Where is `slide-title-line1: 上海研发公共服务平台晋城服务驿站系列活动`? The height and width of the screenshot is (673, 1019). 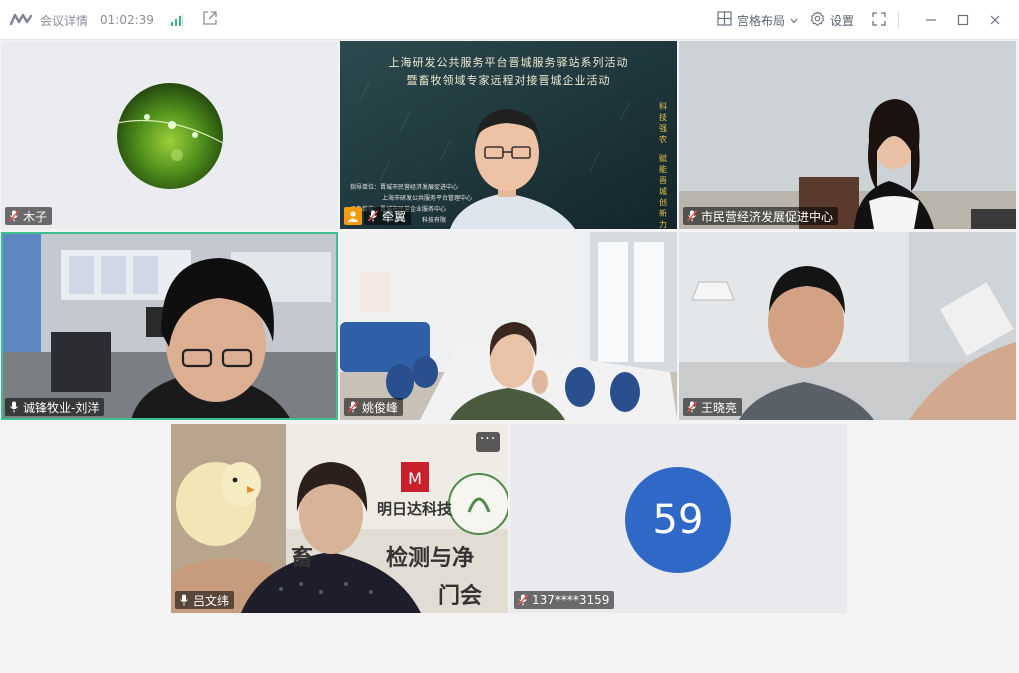
slide-title-line1: 上海研发公共服务平台晋城服务驿站系列活动 is located at coordinates (508, 62).